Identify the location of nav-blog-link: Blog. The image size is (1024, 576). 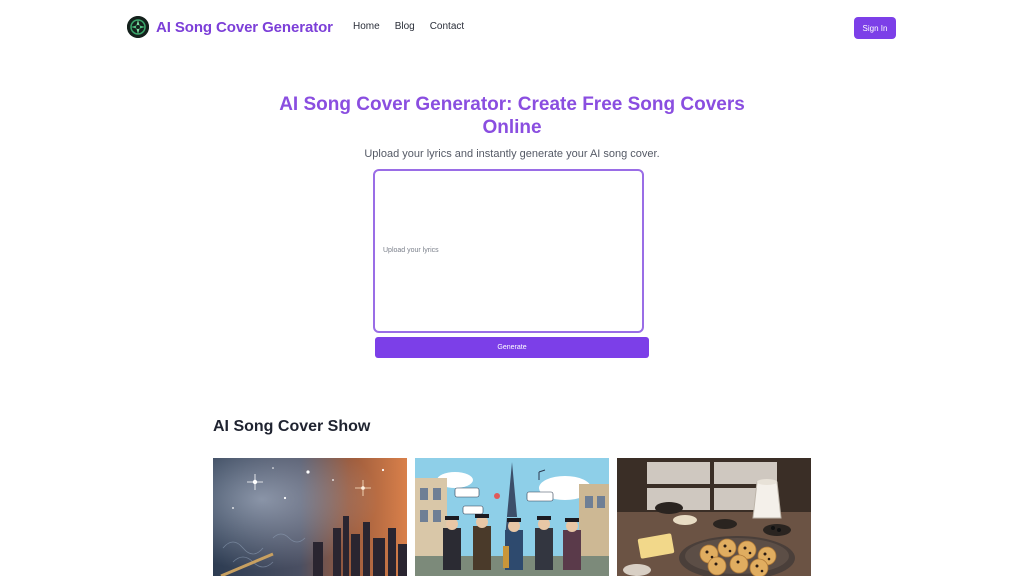
(405, 26).